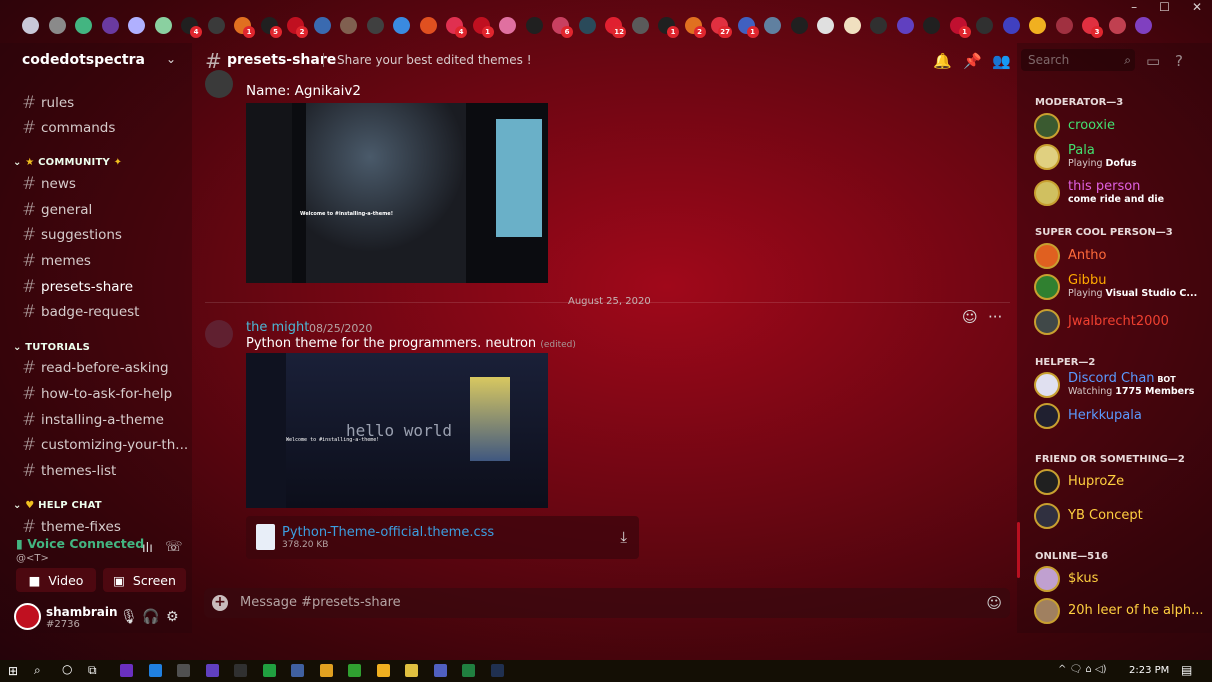 The width and height of the screenshot is (1212, 682). I want to click on discord-icon, so click(30, 25).